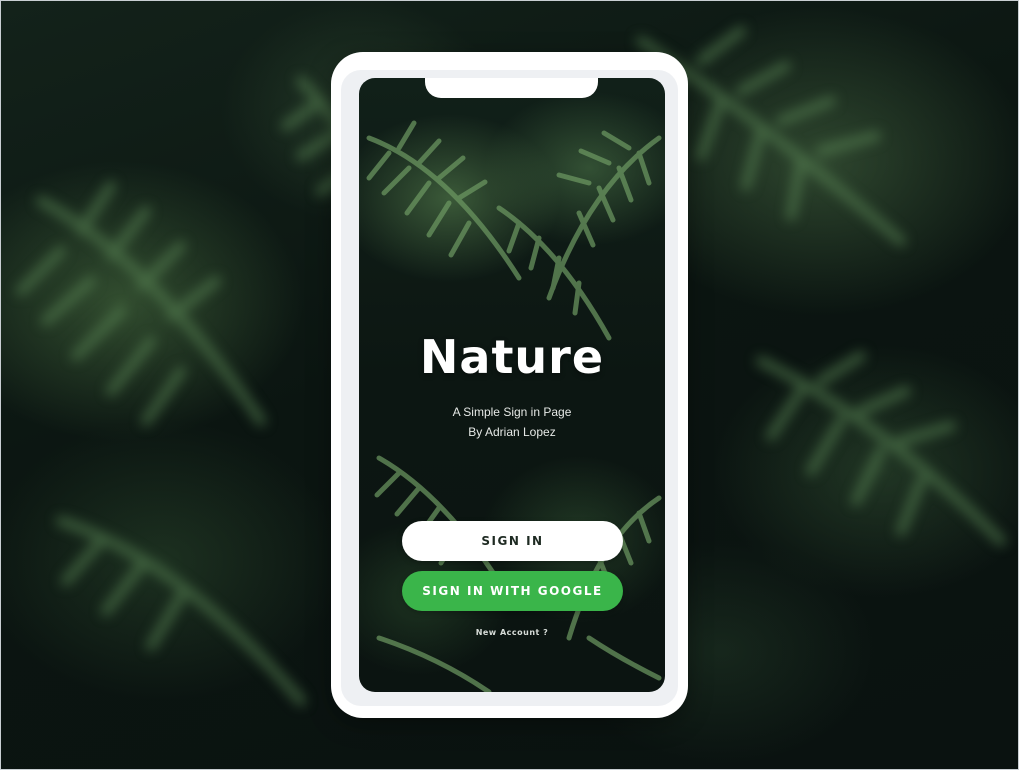 The height and width of the screenshot is (770, 1019). What do you see at coordinates (512, 541) in the screenshot?
I see `sign-in-button: SIGN IN` at bounding box center [512, 541].